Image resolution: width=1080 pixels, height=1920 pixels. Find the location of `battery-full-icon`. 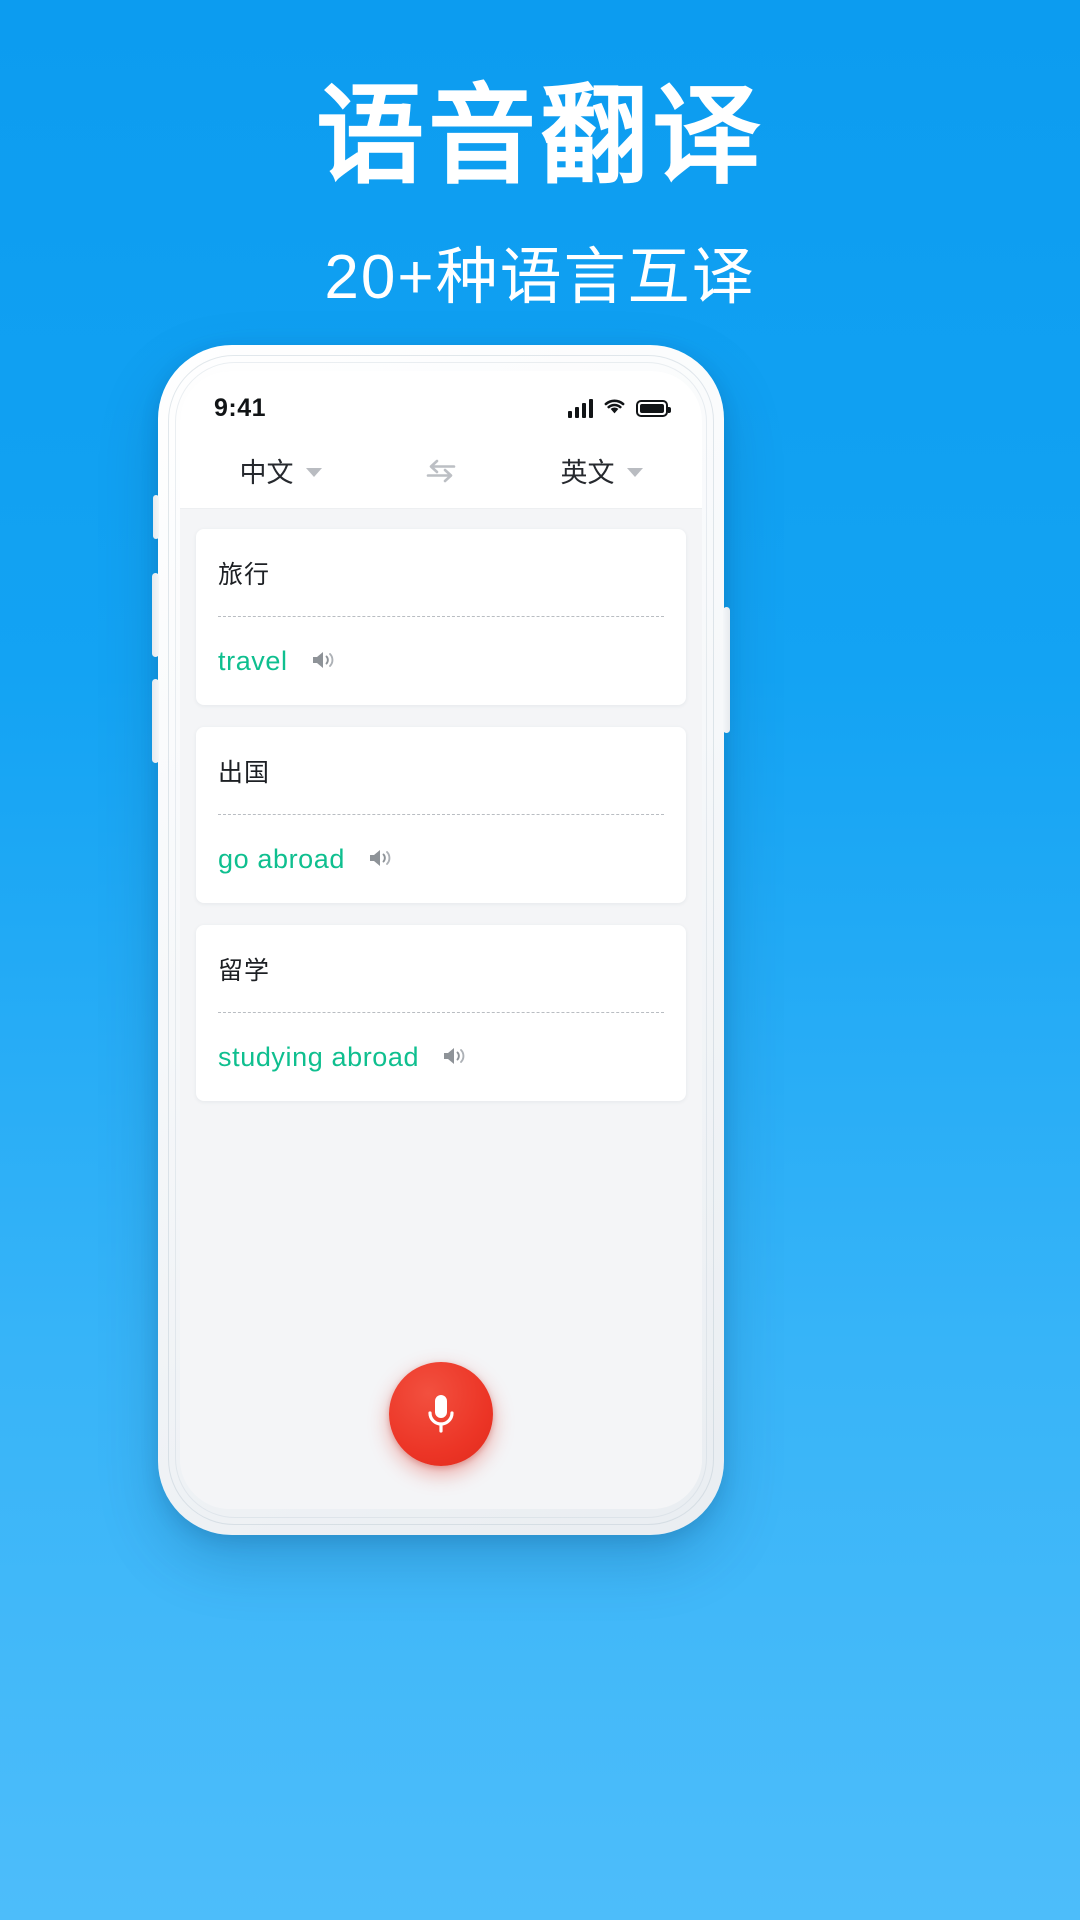

battery-full-icon is located at coordinates (653, 408).